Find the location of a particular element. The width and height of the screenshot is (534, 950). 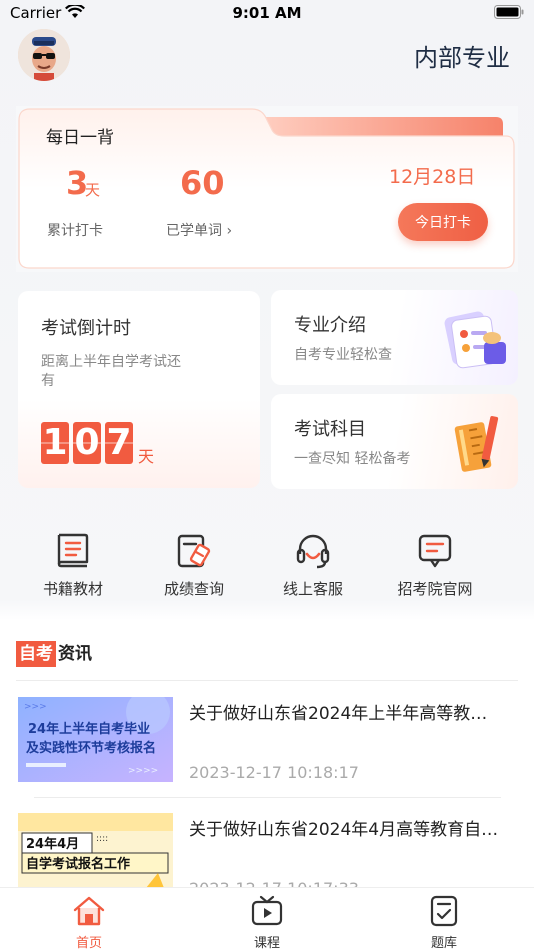

quick-link-label: 成绩查询 is located at coordinates (193, 589).